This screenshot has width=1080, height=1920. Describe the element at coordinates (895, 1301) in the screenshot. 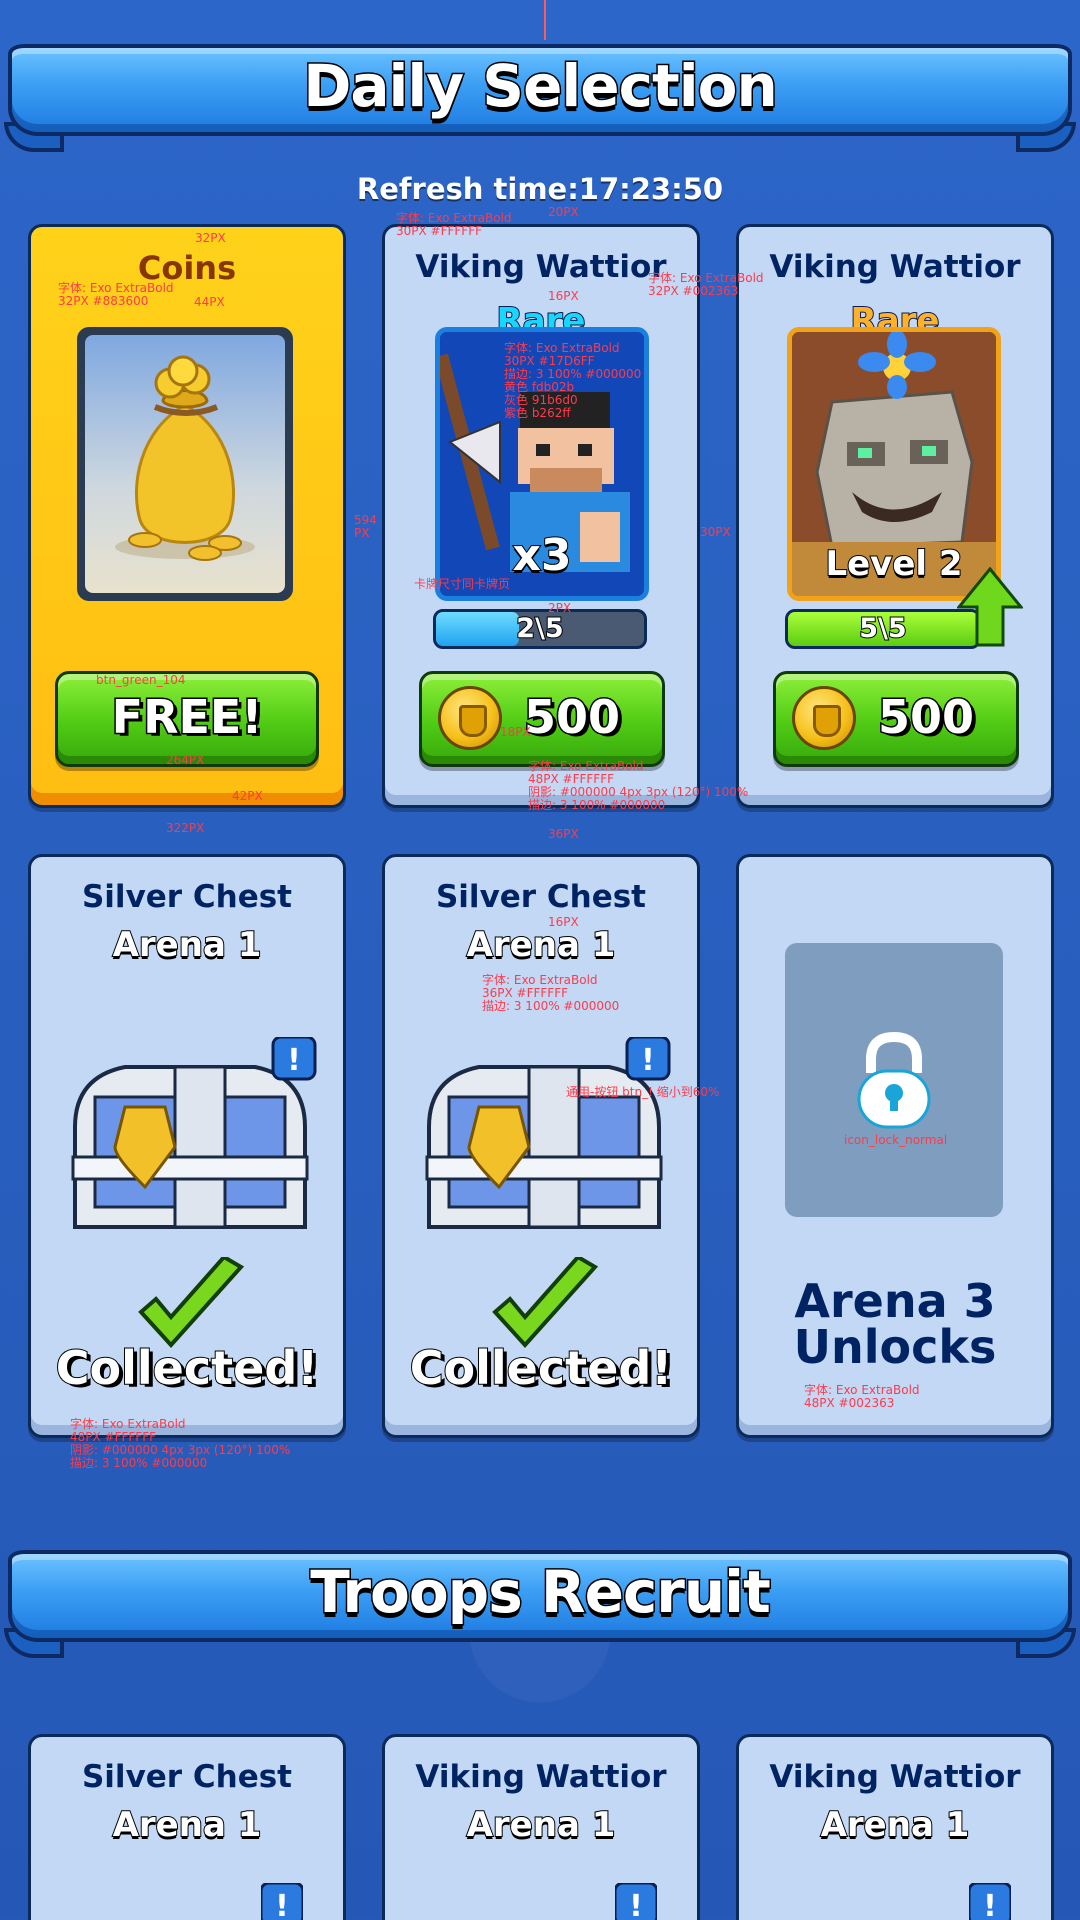

I see `unlock-line-1: Arena 3` at that location.